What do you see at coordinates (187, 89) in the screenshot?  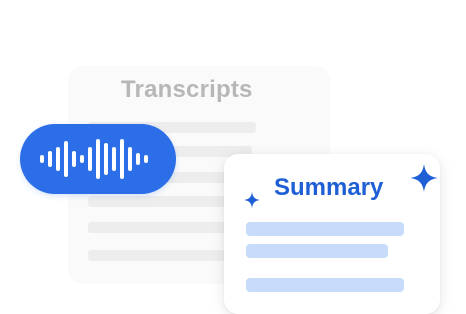 I see `transcripts-title: Transcripts` at bounding box center [187, 89].